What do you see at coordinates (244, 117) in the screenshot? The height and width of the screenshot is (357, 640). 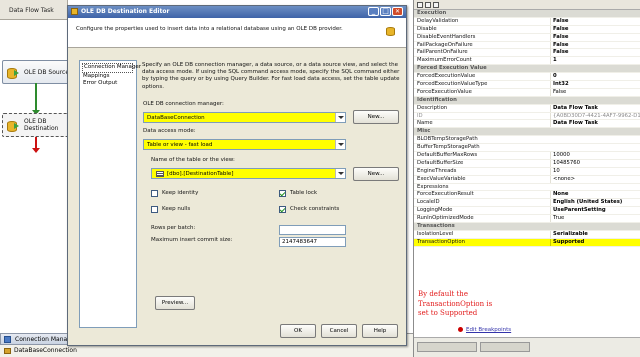 I see `conn-mgr-select: DataBaseConnection` at bounding box center [244, 117].